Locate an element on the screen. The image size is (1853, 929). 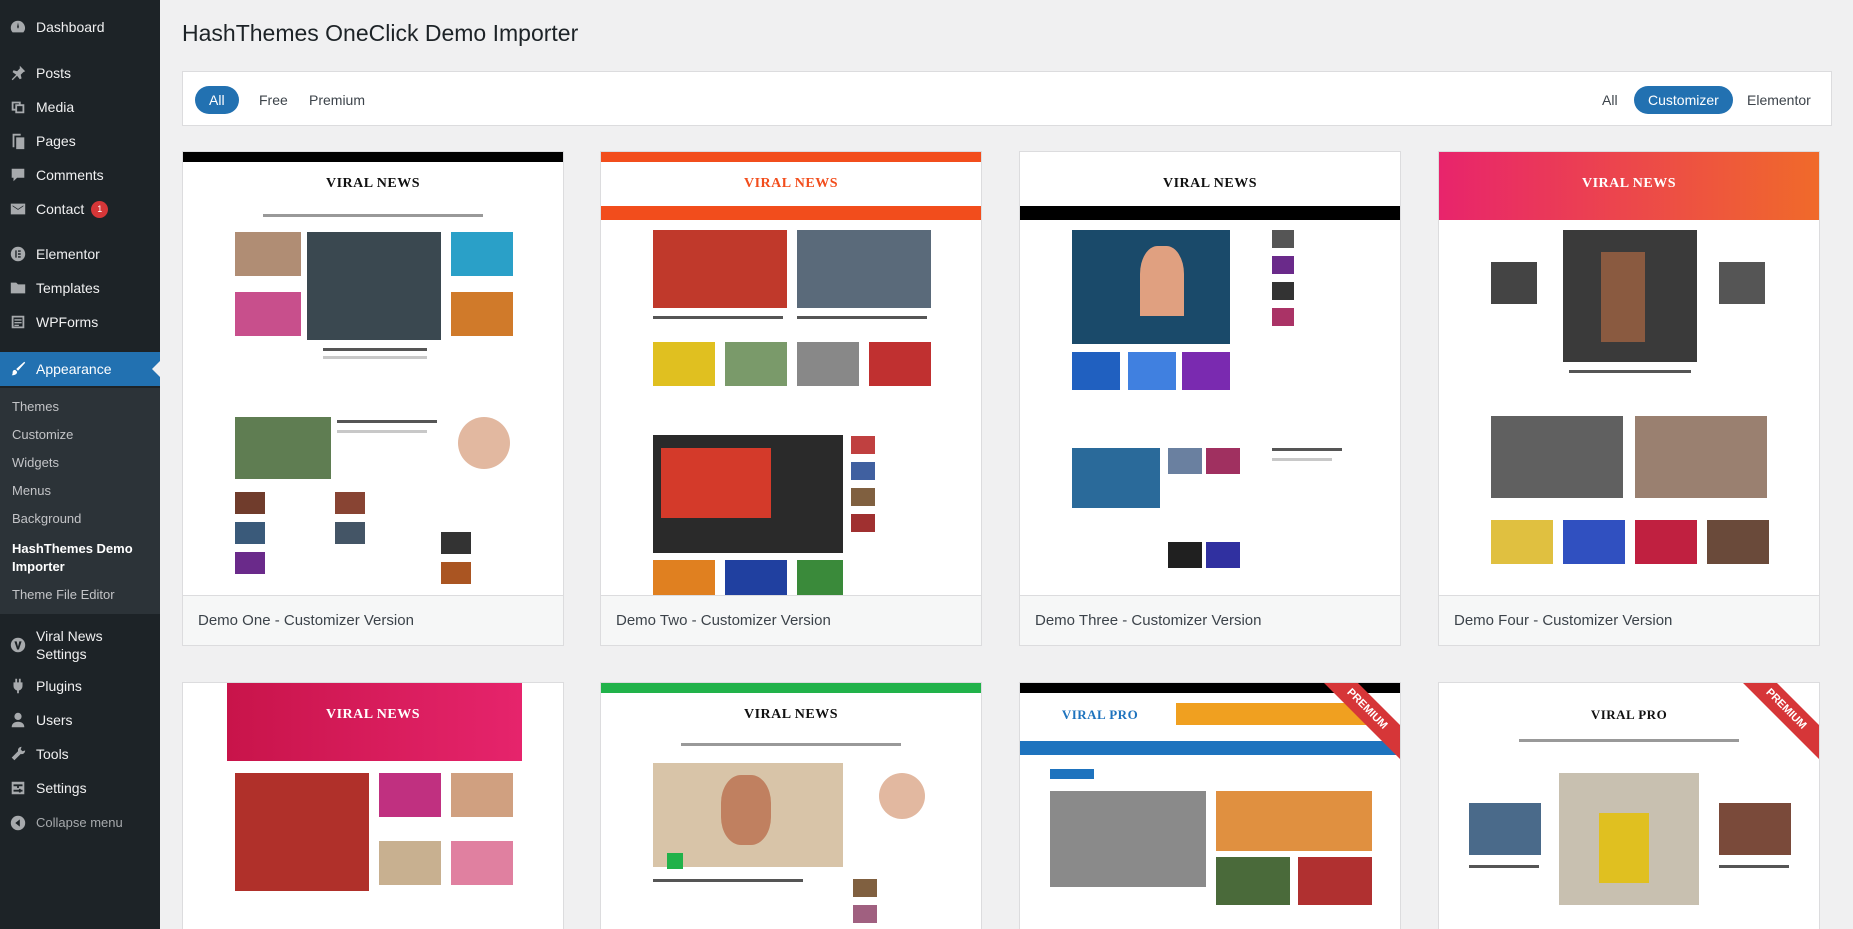
submenu-menus: Menus is located at coordinates (82, 491).